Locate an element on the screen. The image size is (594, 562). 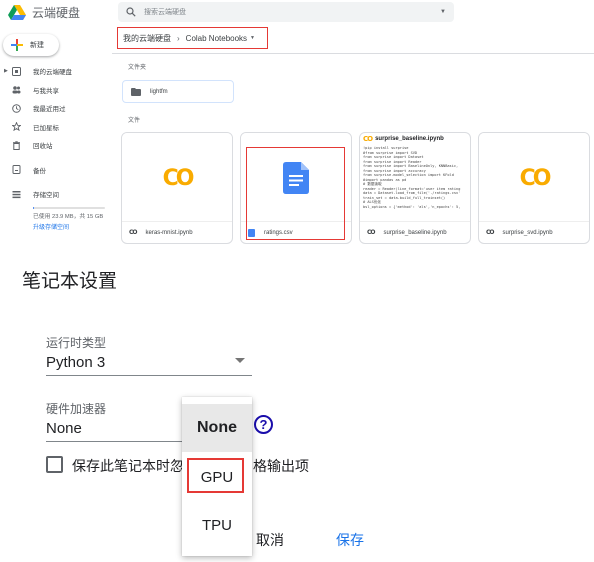
new-button: 新建 is located at coordinates (31, 45).